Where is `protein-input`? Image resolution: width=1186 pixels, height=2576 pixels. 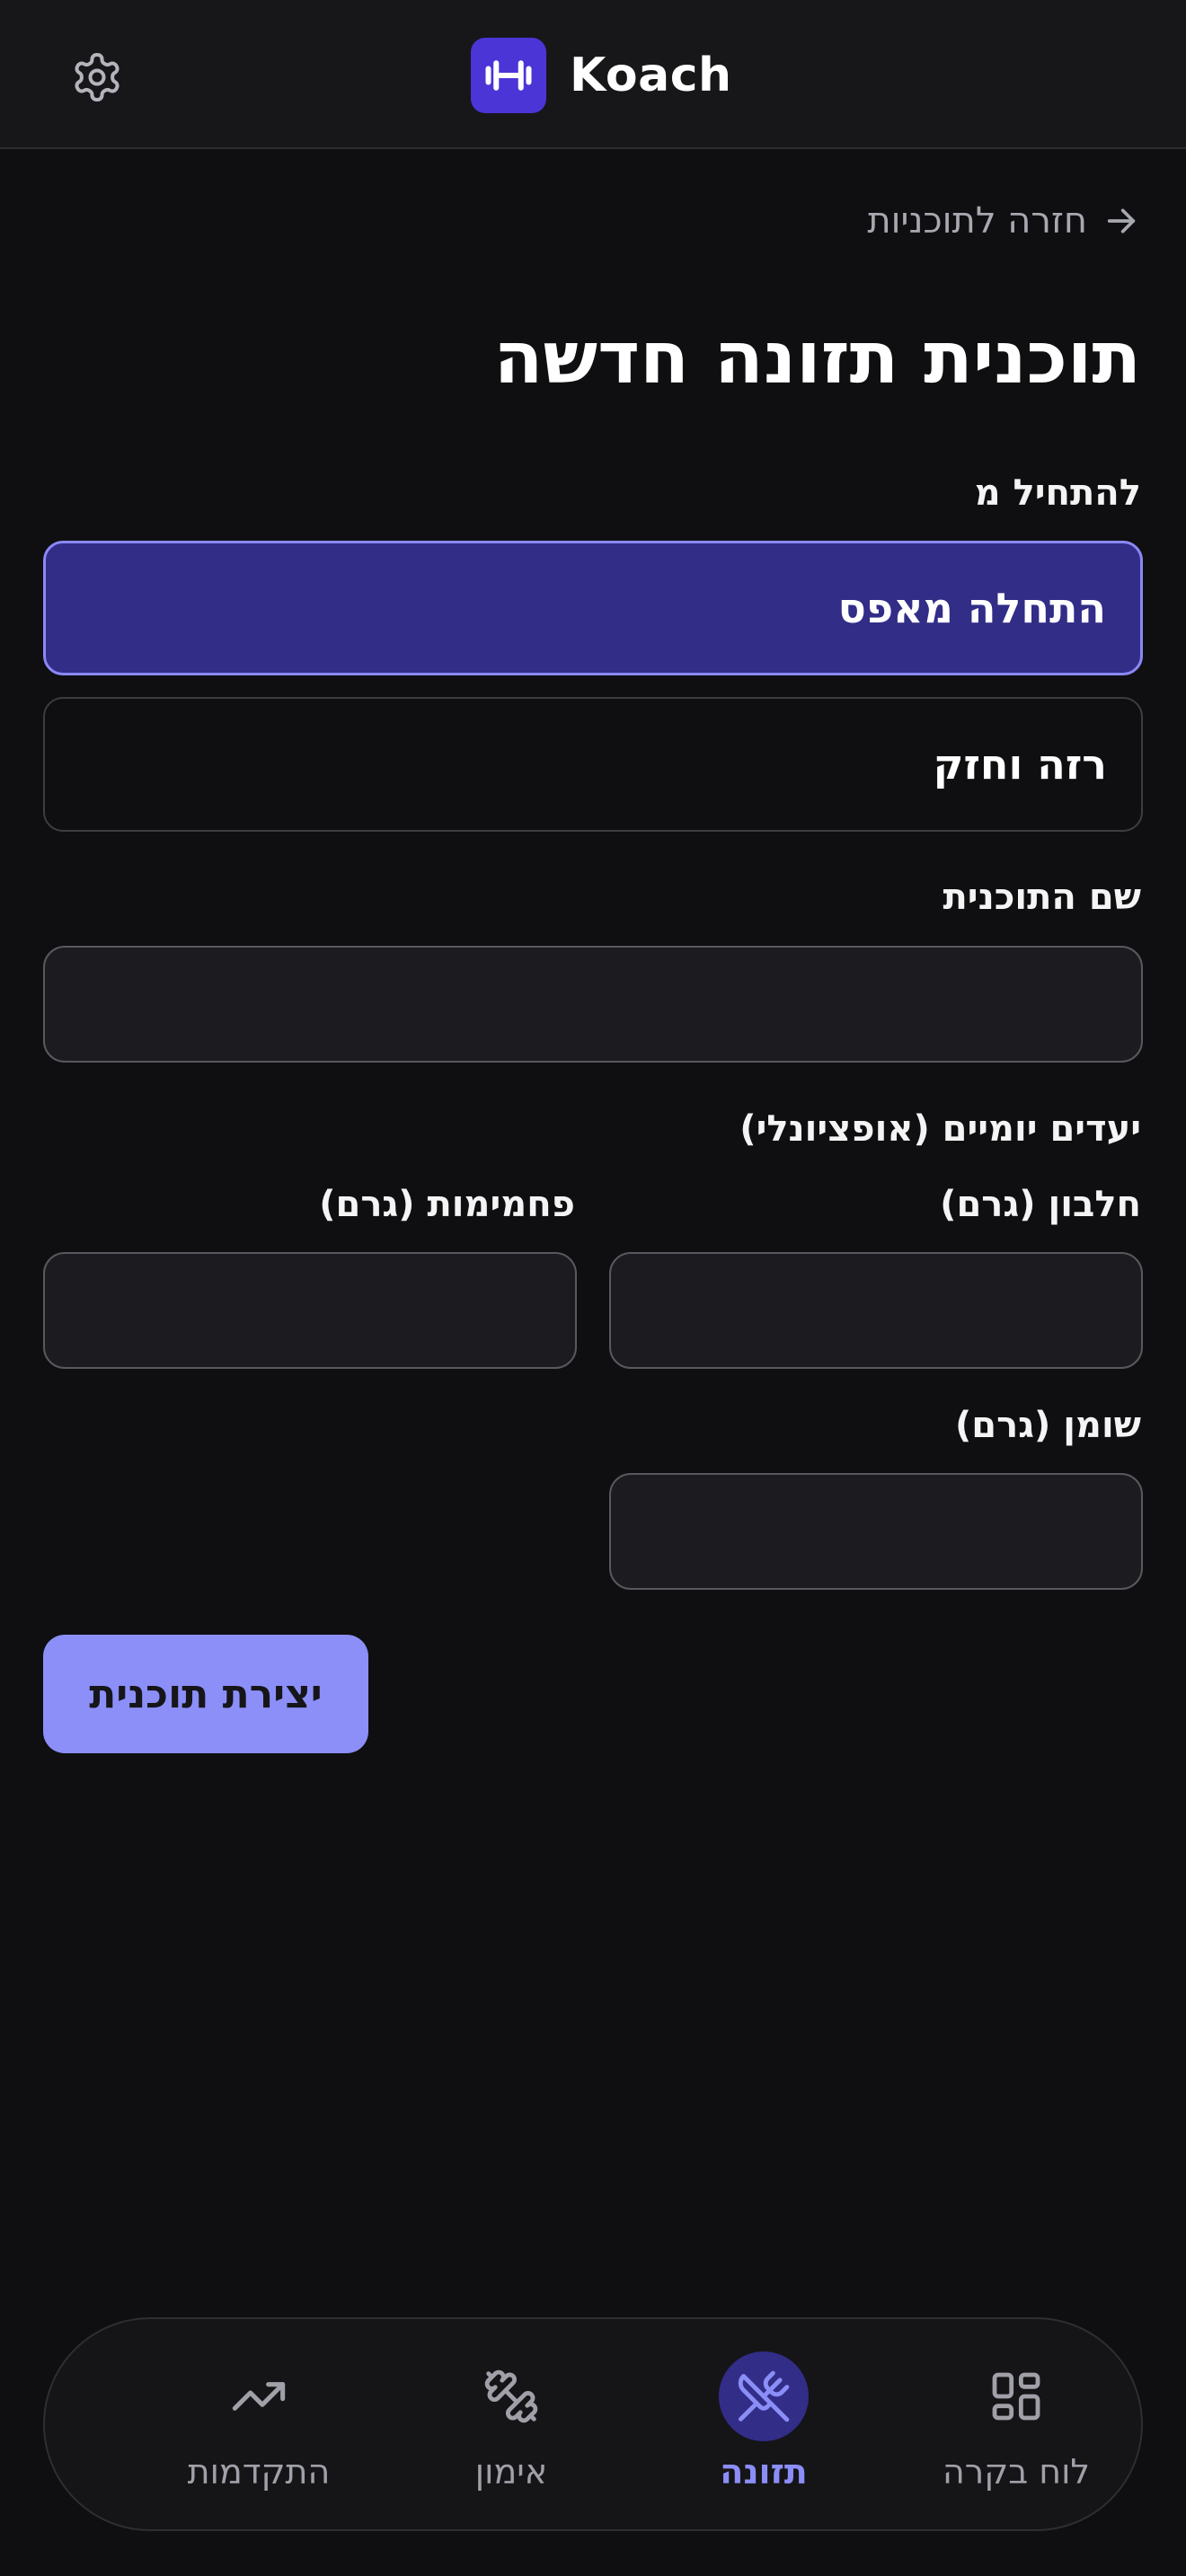 protein-input is located at coordinates (876, 1310).